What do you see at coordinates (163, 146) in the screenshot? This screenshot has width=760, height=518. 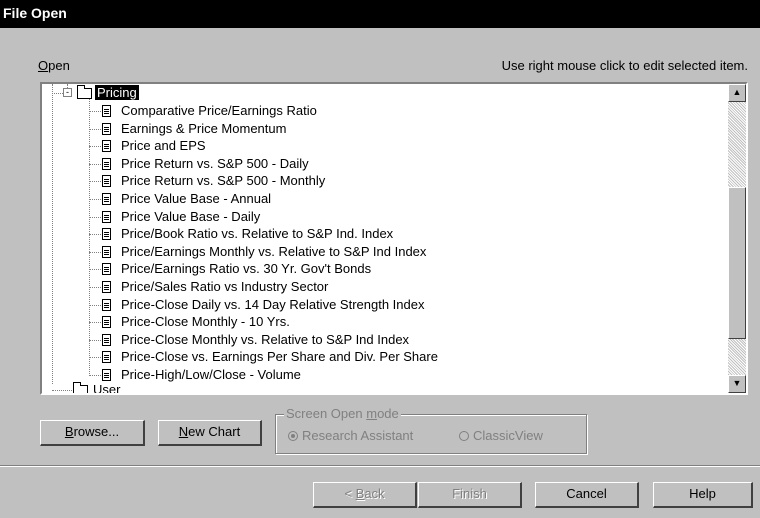 I see `tree-item: Price and EPS` at bounding box center [163, 146].